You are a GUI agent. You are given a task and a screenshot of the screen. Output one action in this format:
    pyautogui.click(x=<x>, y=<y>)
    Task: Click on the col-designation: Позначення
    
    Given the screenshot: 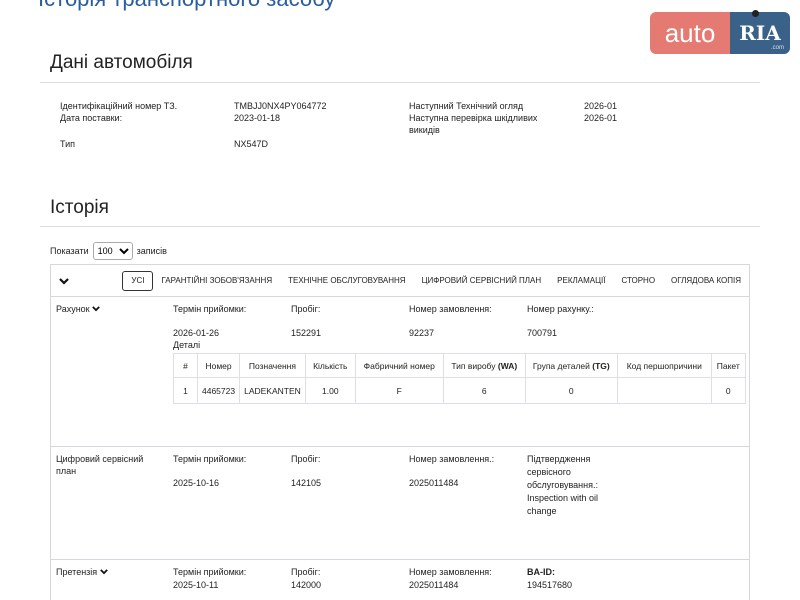 What is the action you would take?
    pyautogui.click(x=272, y=365)
    